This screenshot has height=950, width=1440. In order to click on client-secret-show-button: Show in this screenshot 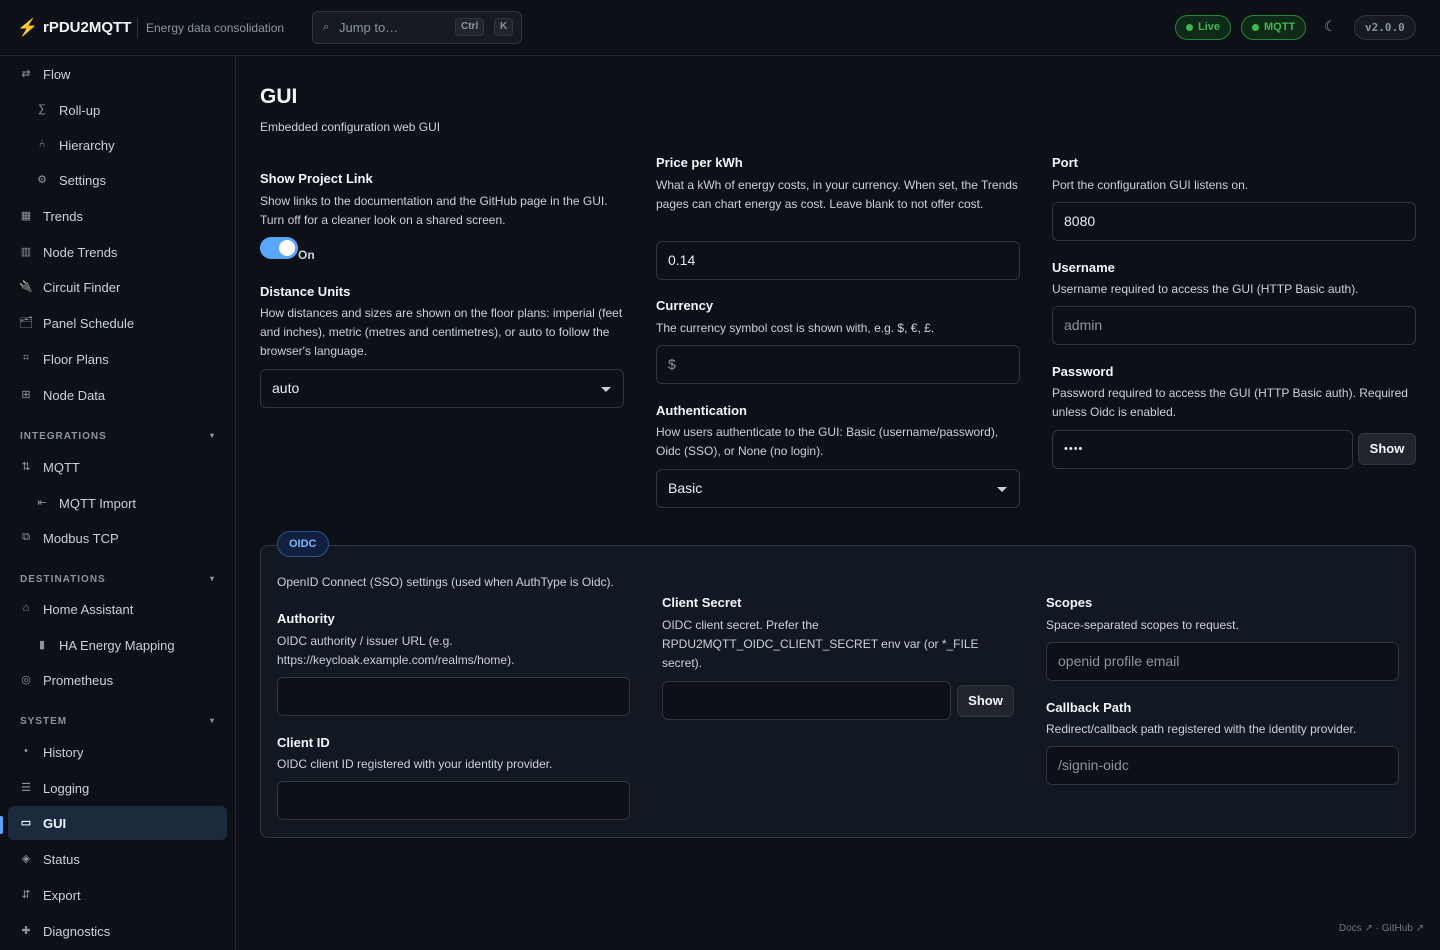, I will do `click(985, 701)`.